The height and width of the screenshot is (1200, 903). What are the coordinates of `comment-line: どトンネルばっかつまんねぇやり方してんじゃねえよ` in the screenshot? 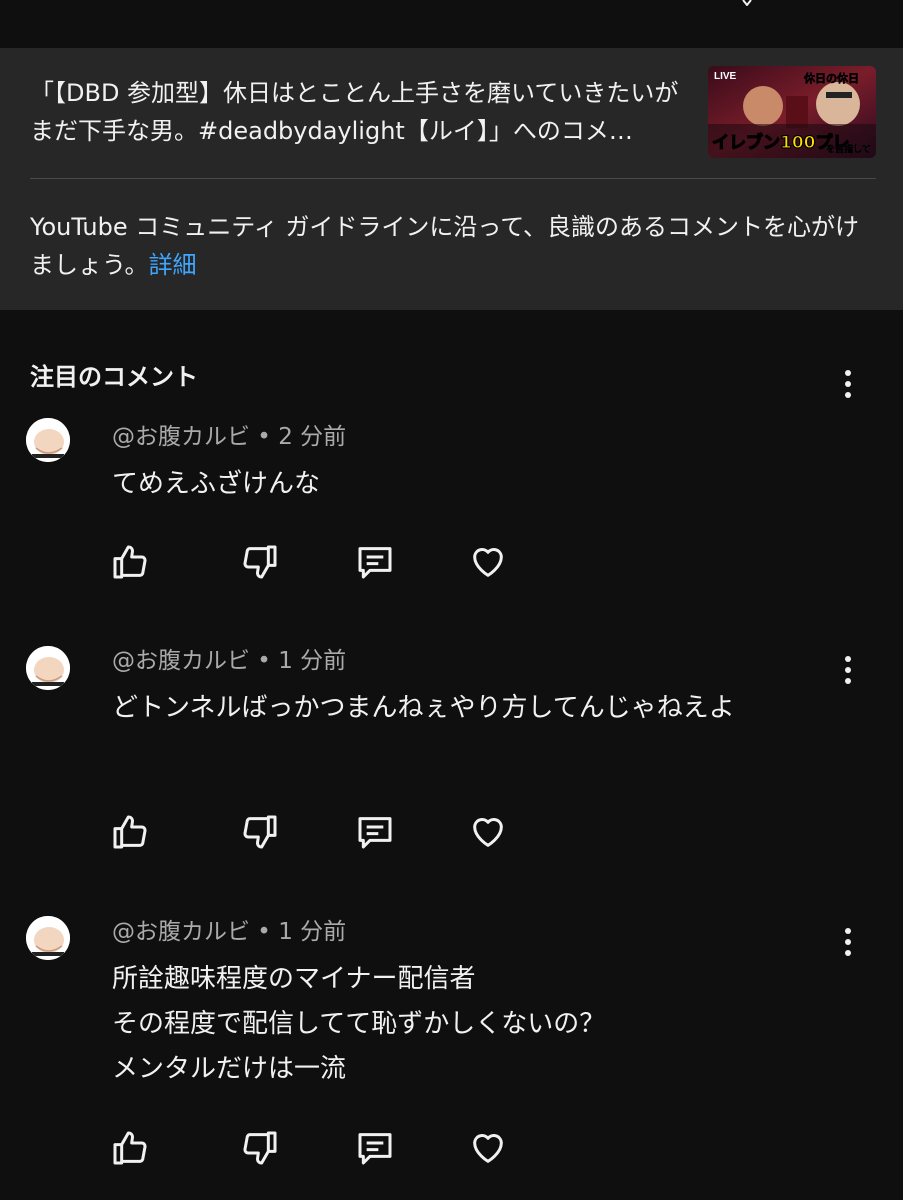 It's located at (423, 708).